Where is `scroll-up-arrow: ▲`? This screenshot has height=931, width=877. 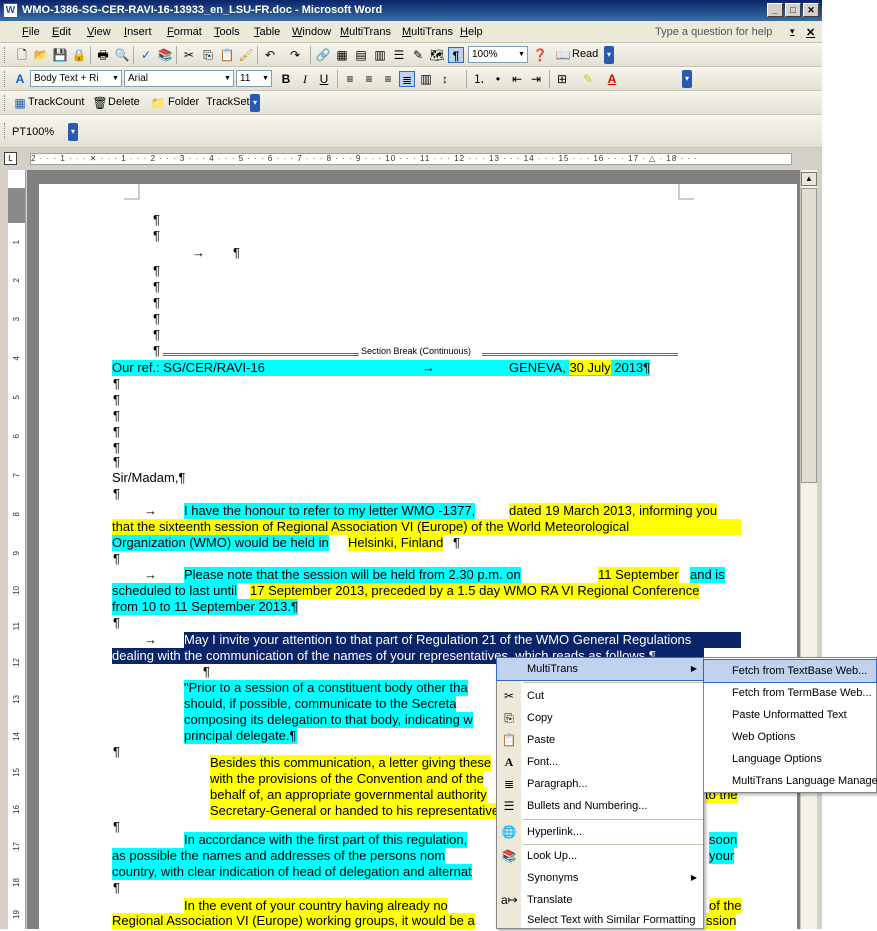
scroll-up-arrow: ▲ is located at coordinates (809, 179).